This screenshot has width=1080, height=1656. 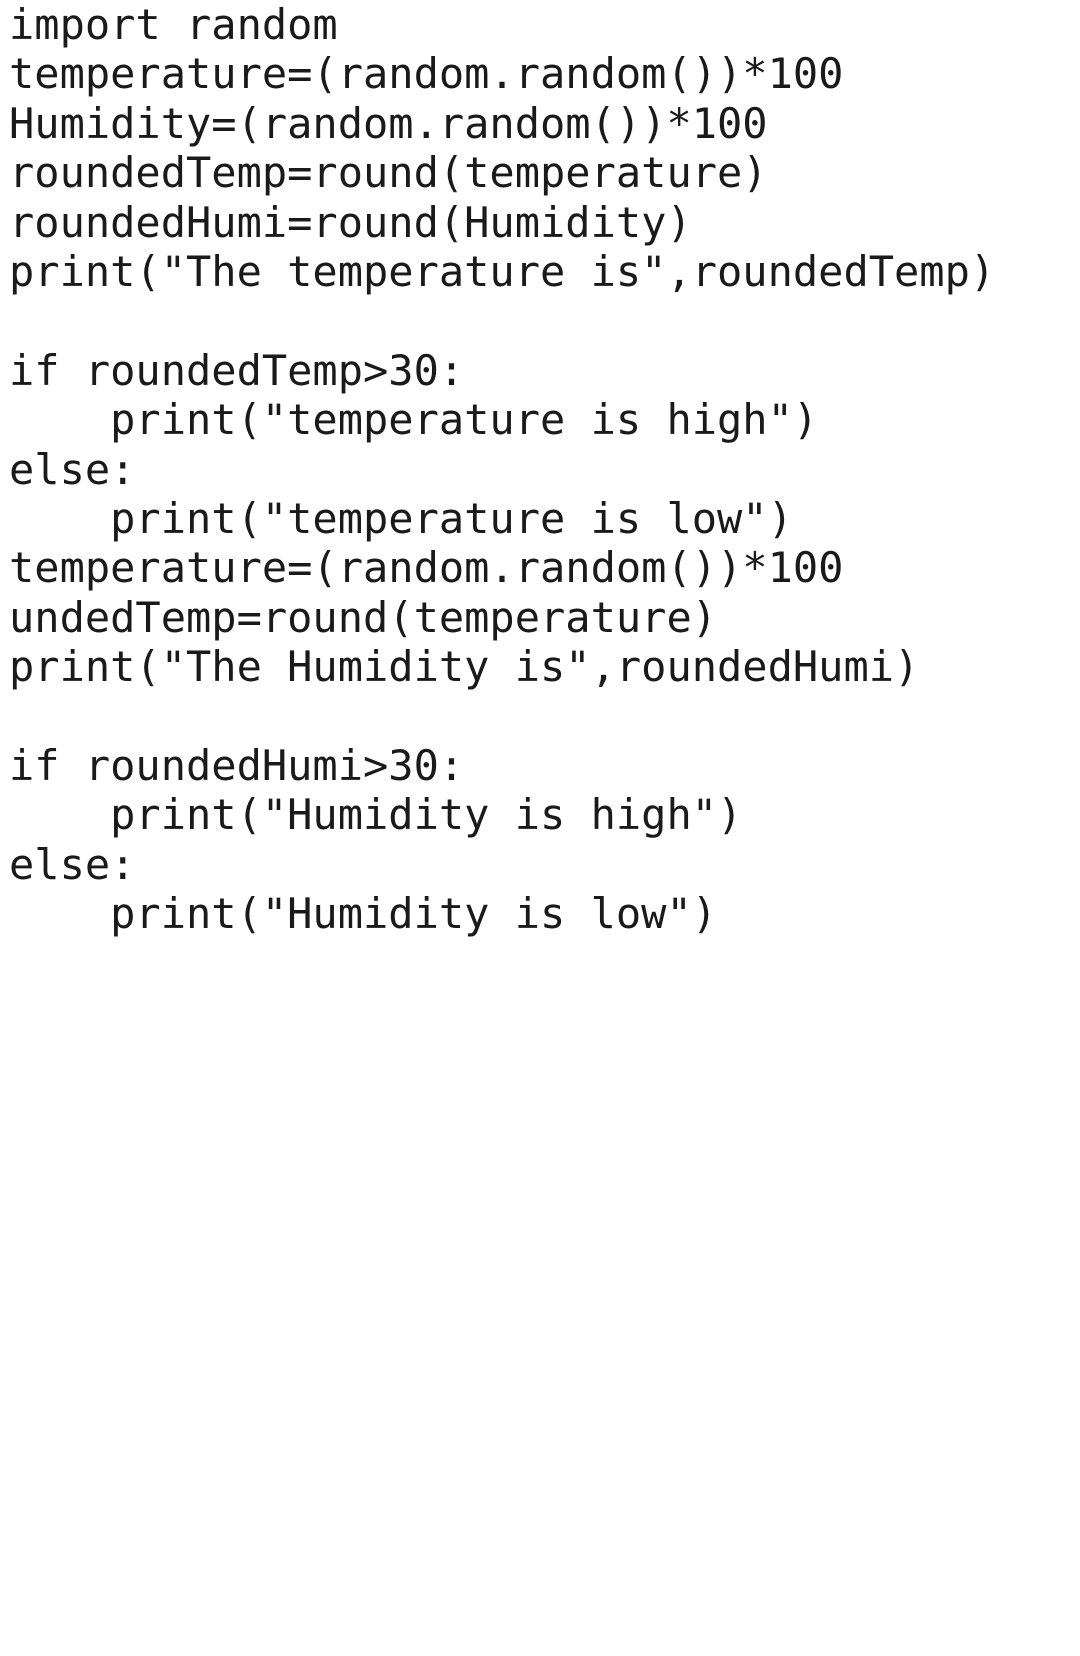 I want to click on code-line: print("The temperature is",roundedTemp), so click(x=502, y=271).